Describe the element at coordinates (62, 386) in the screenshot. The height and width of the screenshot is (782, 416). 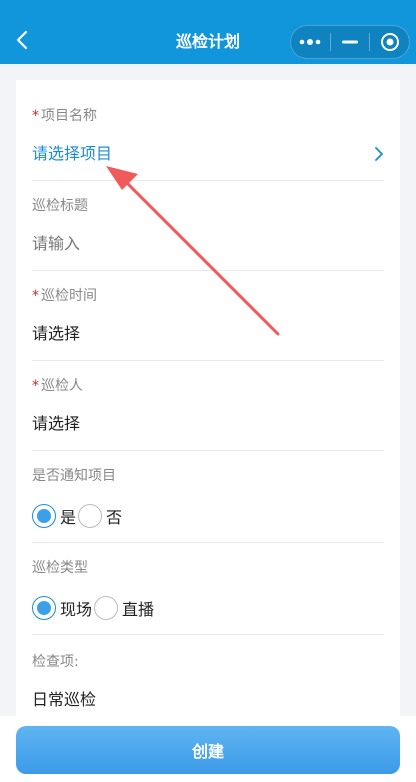
I see `inspector-label: 巡检人` at that location.